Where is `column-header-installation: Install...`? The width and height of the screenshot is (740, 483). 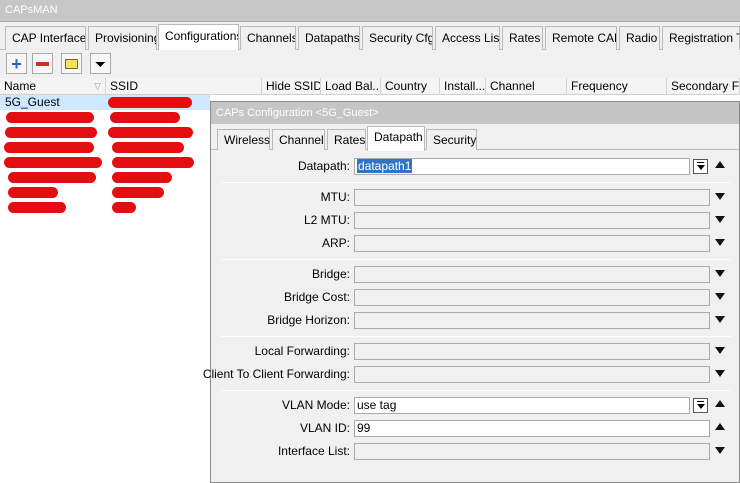 column-header-installation: Install... is located at coordinates (463, 86).